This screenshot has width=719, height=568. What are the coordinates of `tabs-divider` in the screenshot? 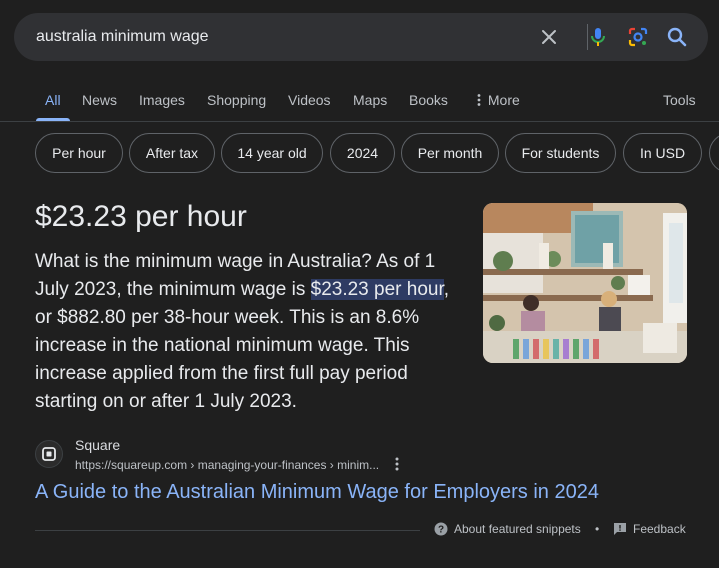 It's located at (359, 121).